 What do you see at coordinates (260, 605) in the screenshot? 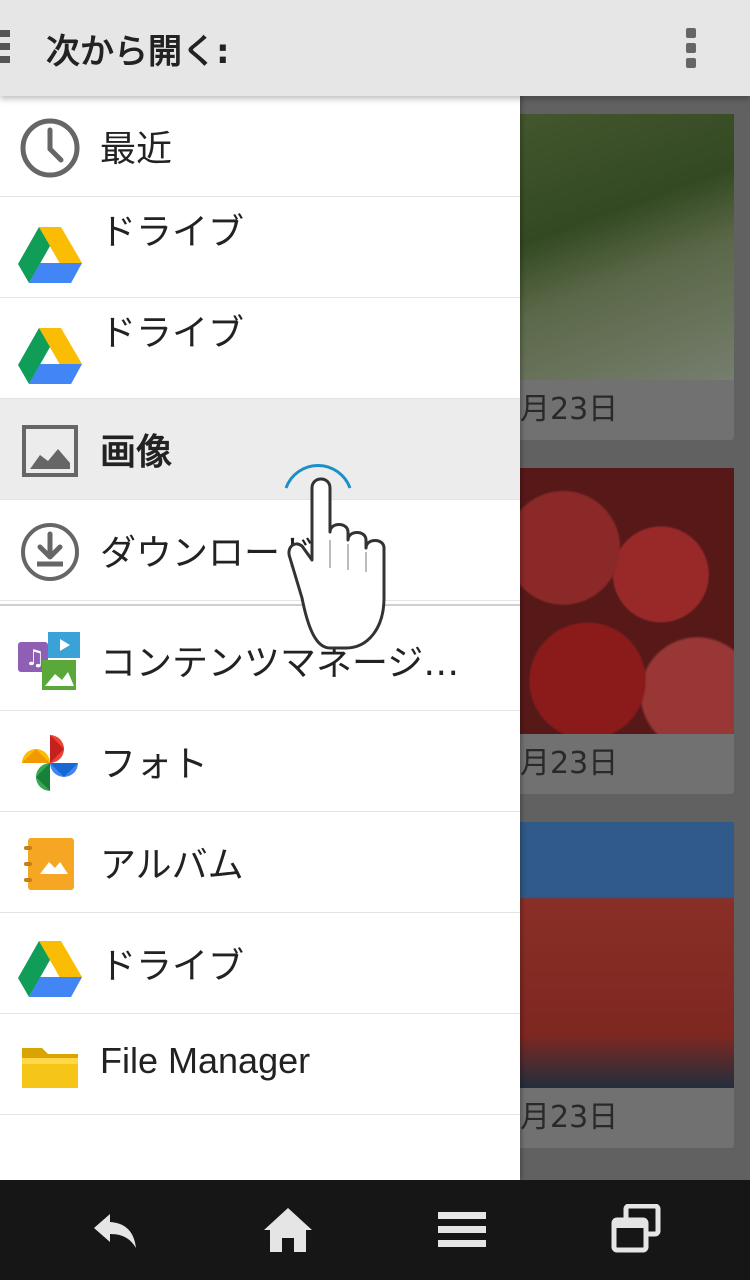
I see `section-divider` at bounding box center [260, 605].